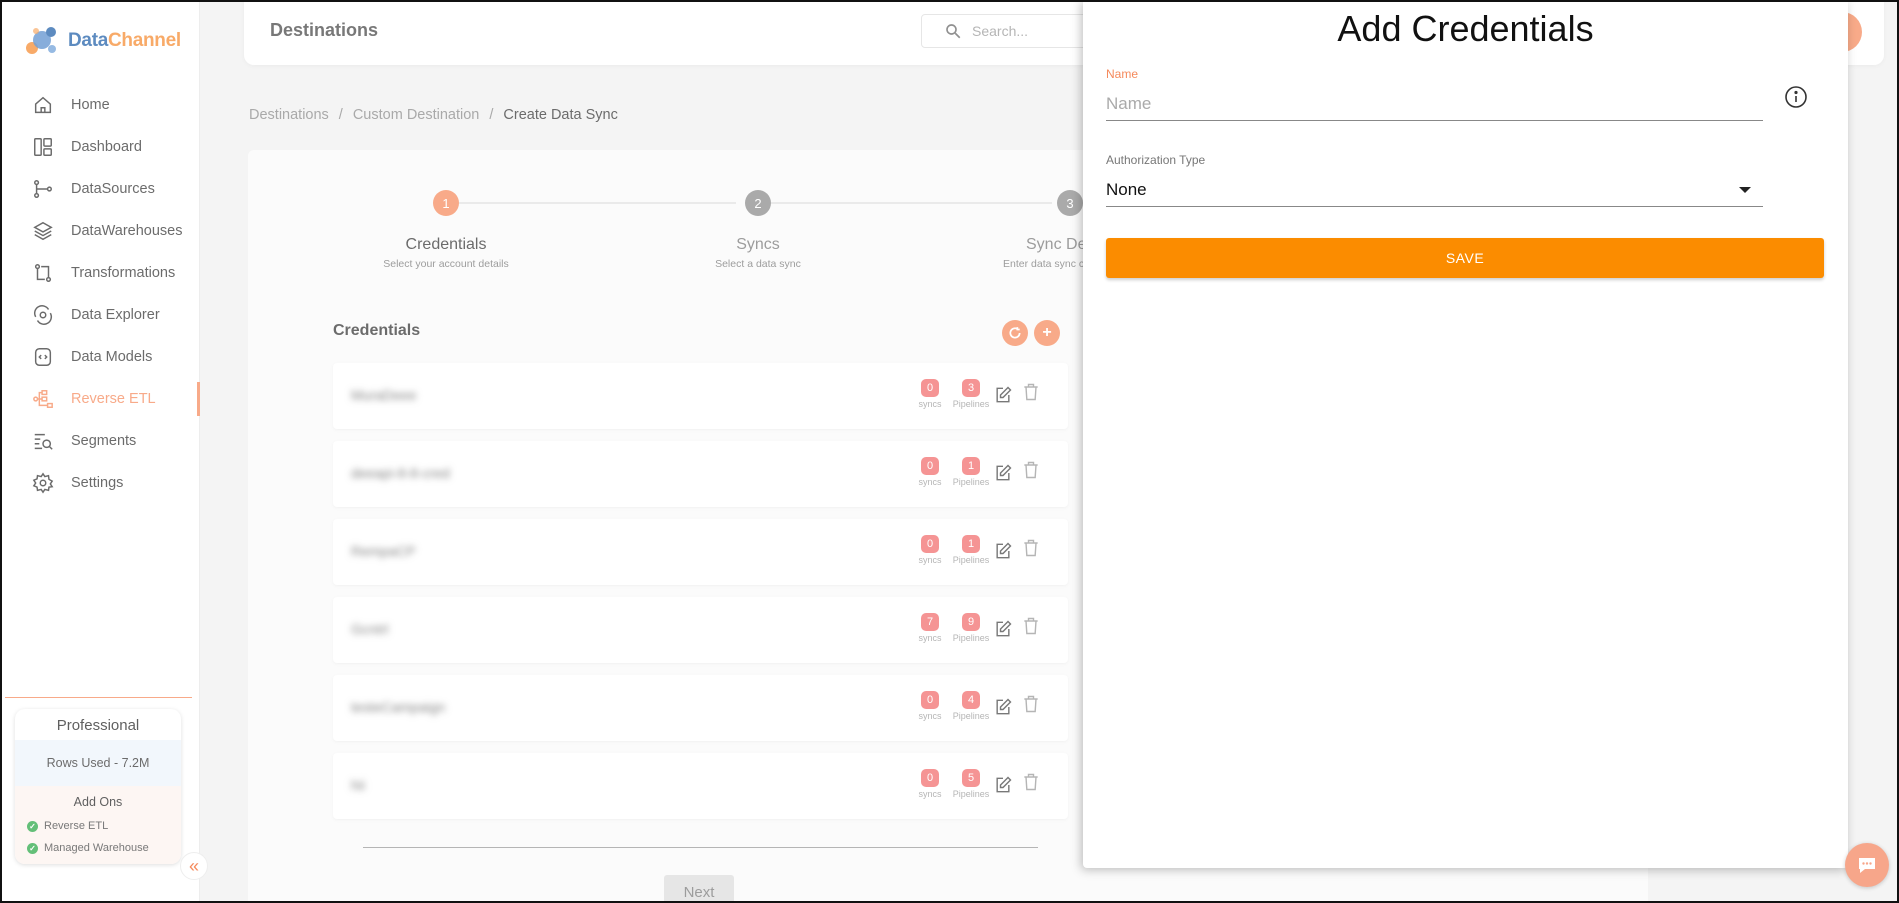 The height and width of the screenshot is (903, 1899). I want to click on name-field: Name Name, so click(1434, 94).